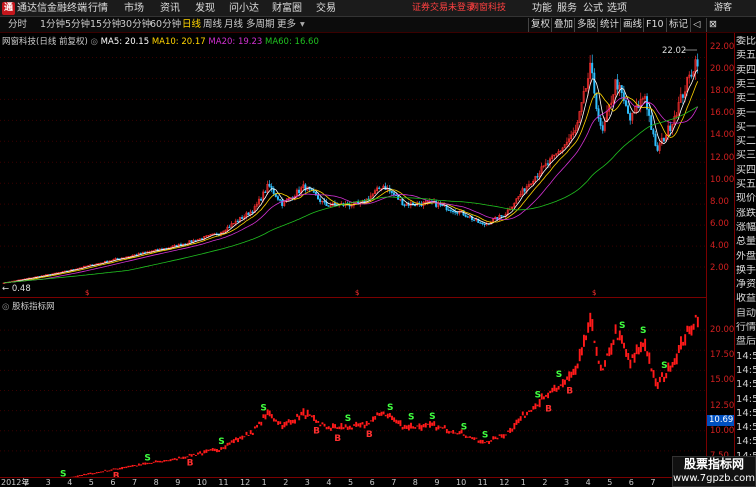 The image size is (756, 487). What do you see at coordinates (586, 25) in the screenshot?
I see `multi-stock-button: 多股` at bounding box center [586, 25].